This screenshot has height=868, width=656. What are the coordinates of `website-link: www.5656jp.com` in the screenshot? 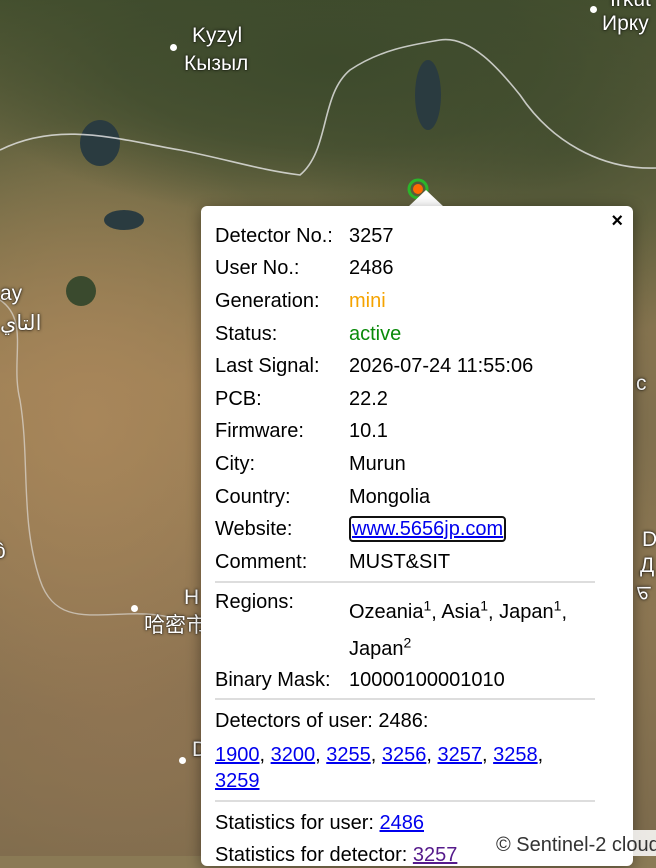 It's located at (428, 529).